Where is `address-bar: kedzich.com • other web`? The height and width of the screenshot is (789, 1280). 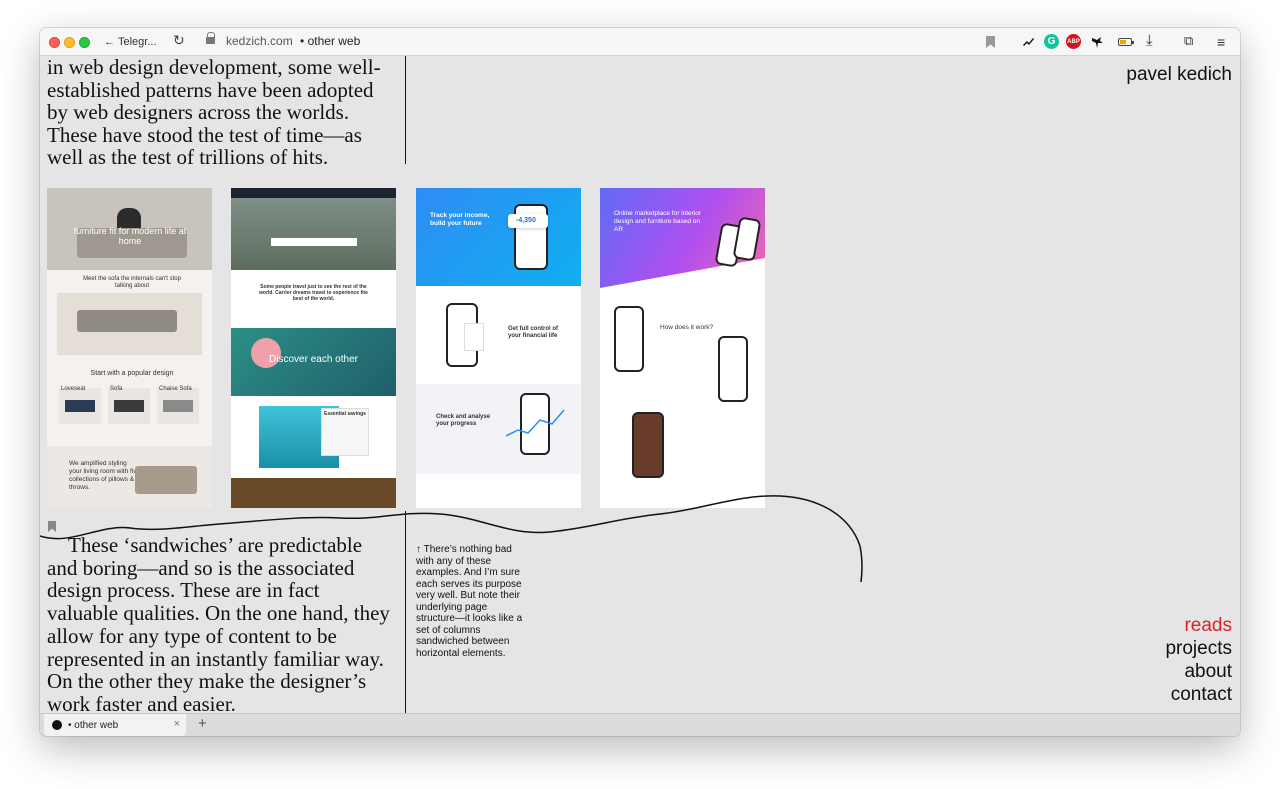
address-bar: kedzich.com • other web is located at coordinates (293, 41).